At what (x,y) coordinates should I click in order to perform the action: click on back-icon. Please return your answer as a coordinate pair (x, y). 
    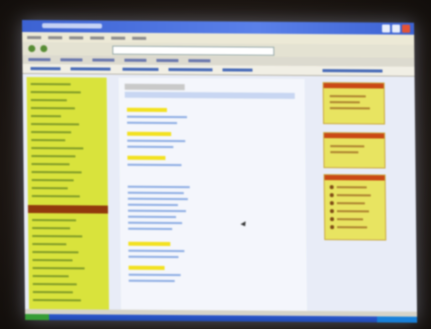
    Looking at the image, I should click on (32, 49).